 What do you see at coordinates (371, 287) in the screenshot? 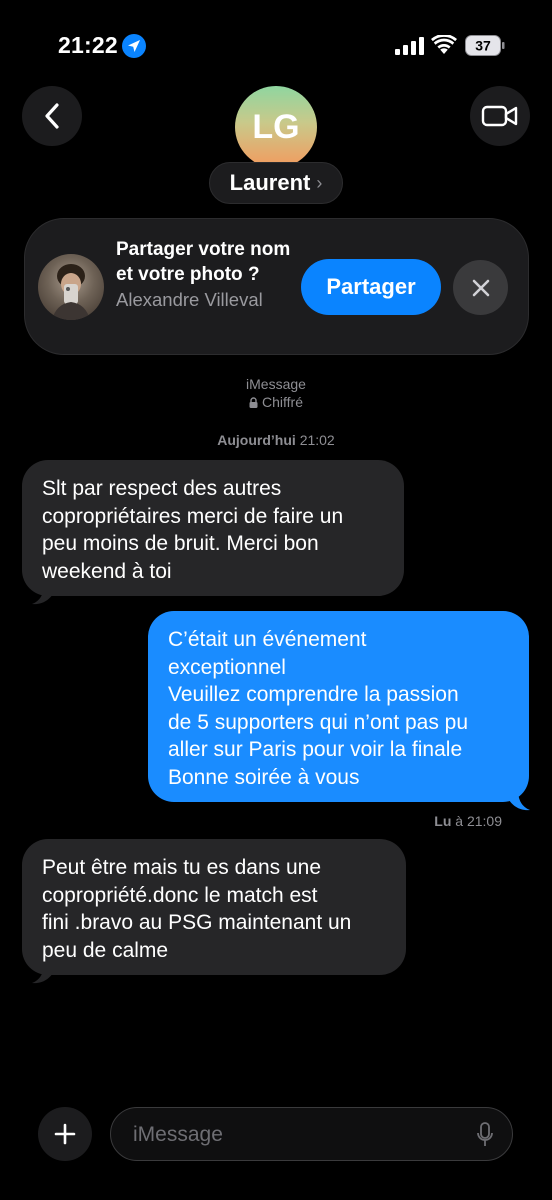
I see `share-button: Partager` at bounding box center [371, 287].